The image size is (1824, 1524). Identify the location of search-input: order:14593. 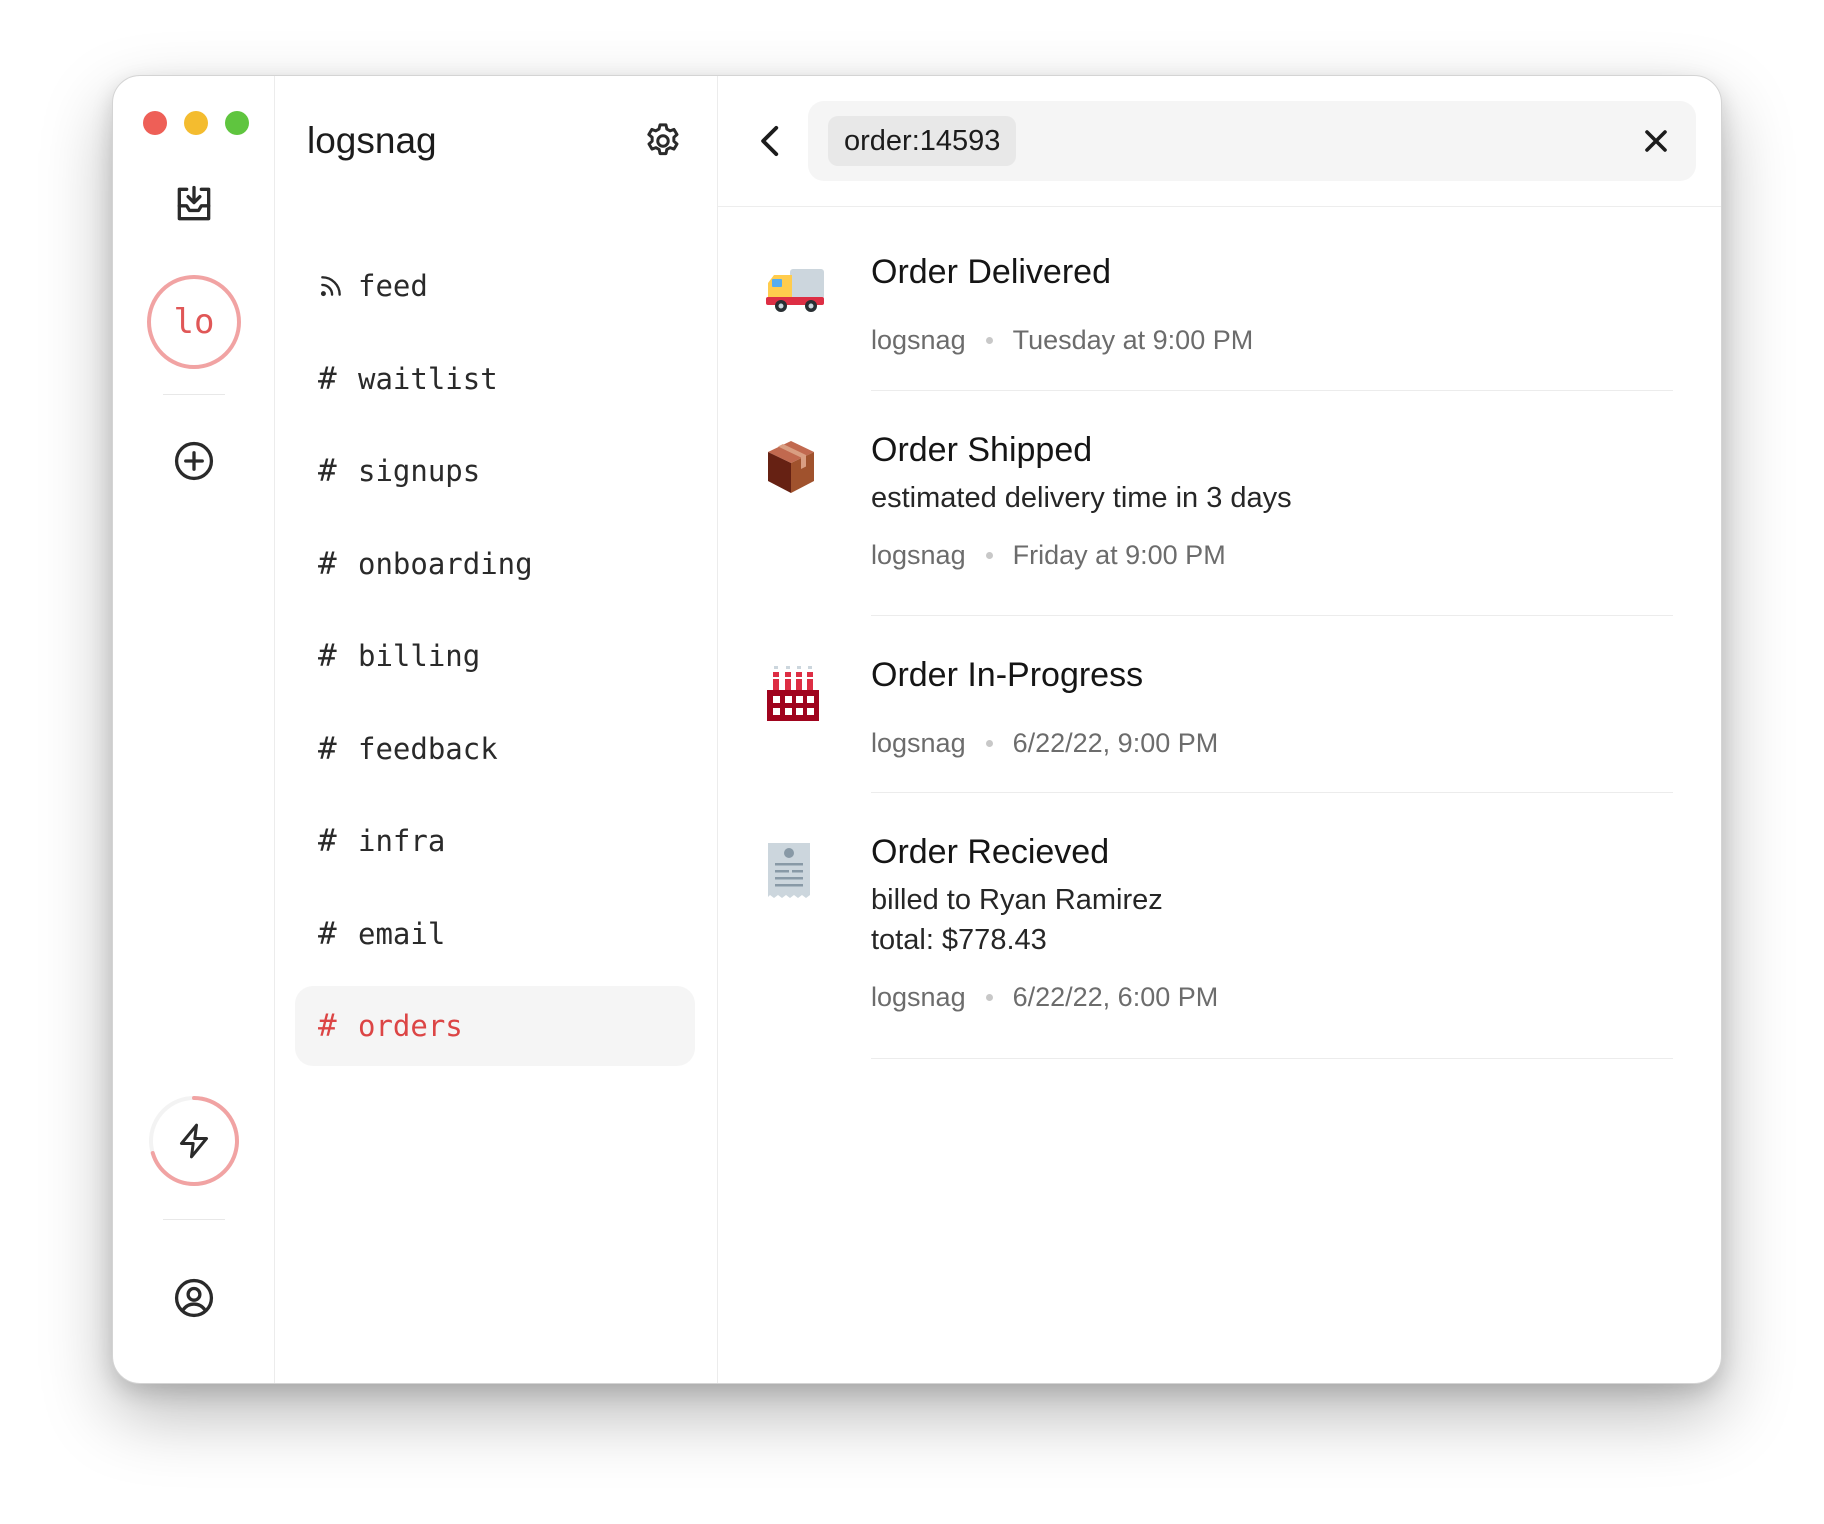
(1252, 141).